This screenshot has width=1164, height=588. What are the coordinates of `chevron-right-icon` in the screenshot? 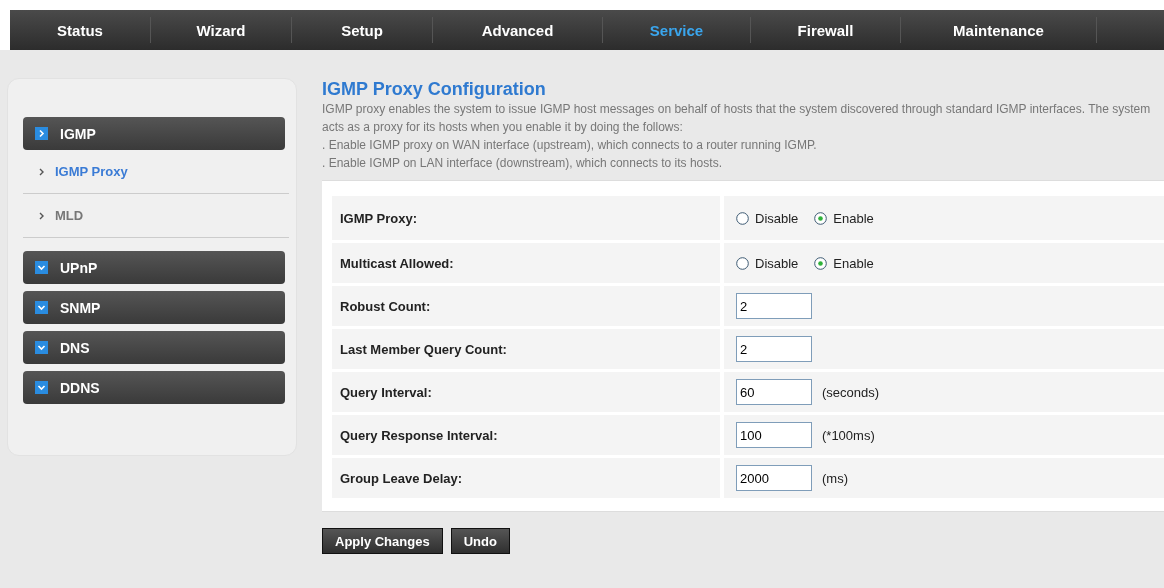 It's located at (41, 133).